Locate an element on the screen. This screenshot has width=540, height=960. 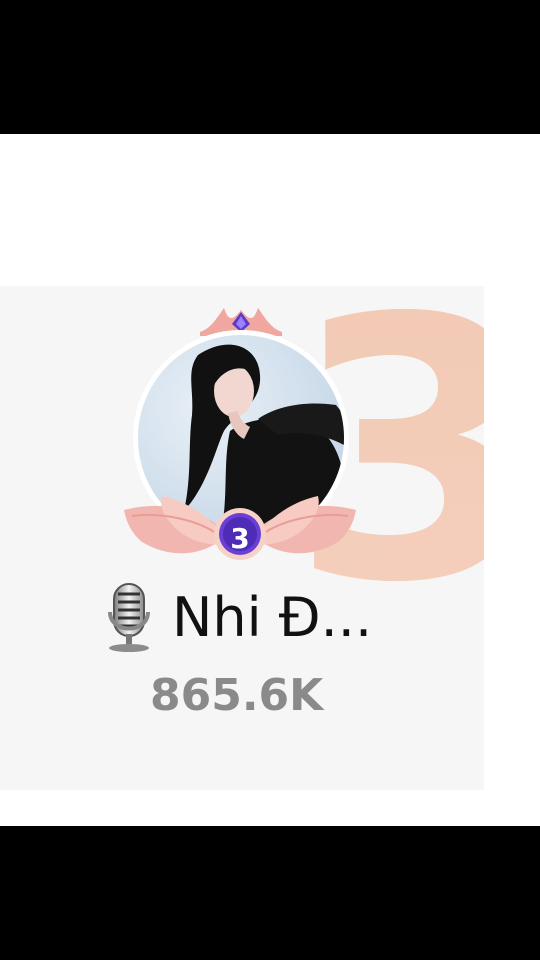
avatar-frame: 3 is located at coordinates (240, 437).